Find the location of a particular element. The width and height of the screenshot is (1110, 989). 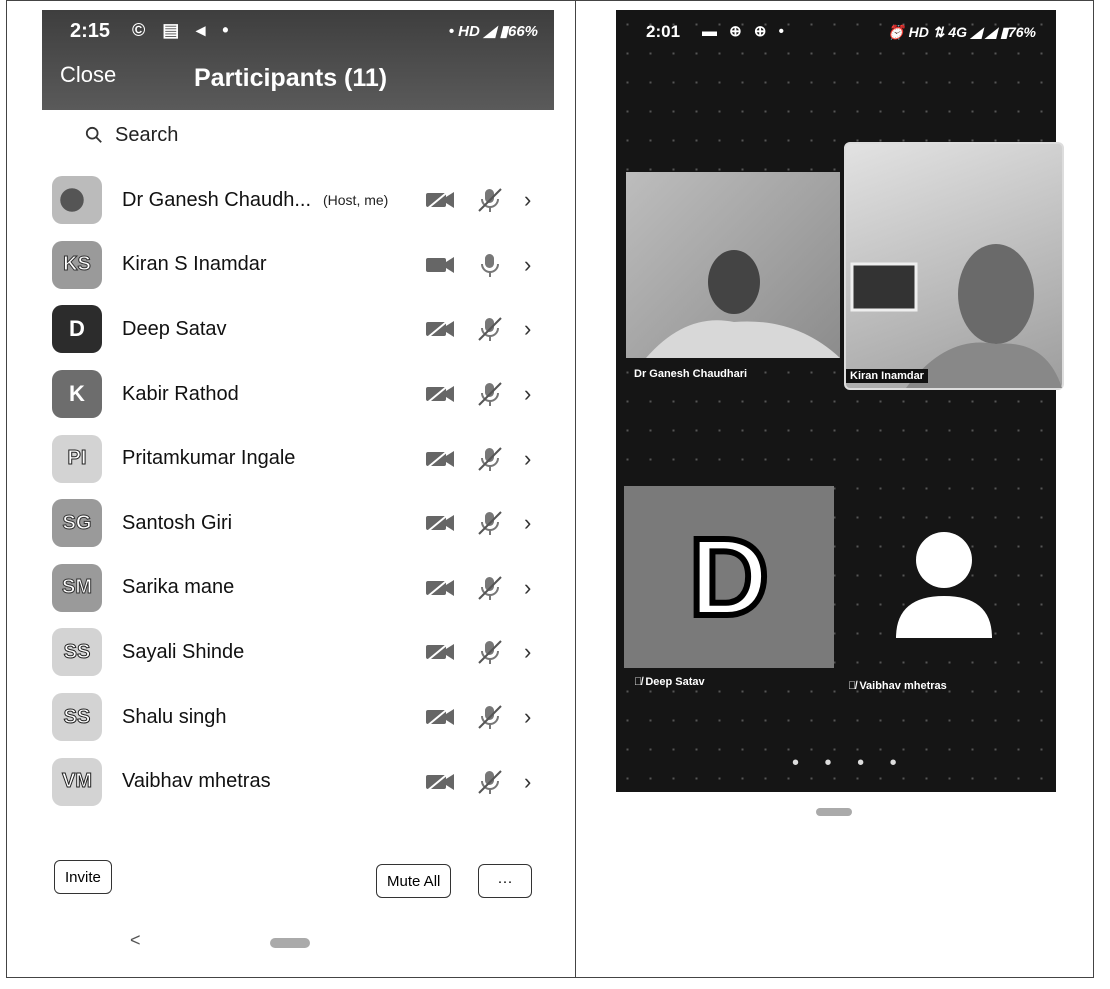

participant-name: Sarika mane is located at coordinates (178, 587).